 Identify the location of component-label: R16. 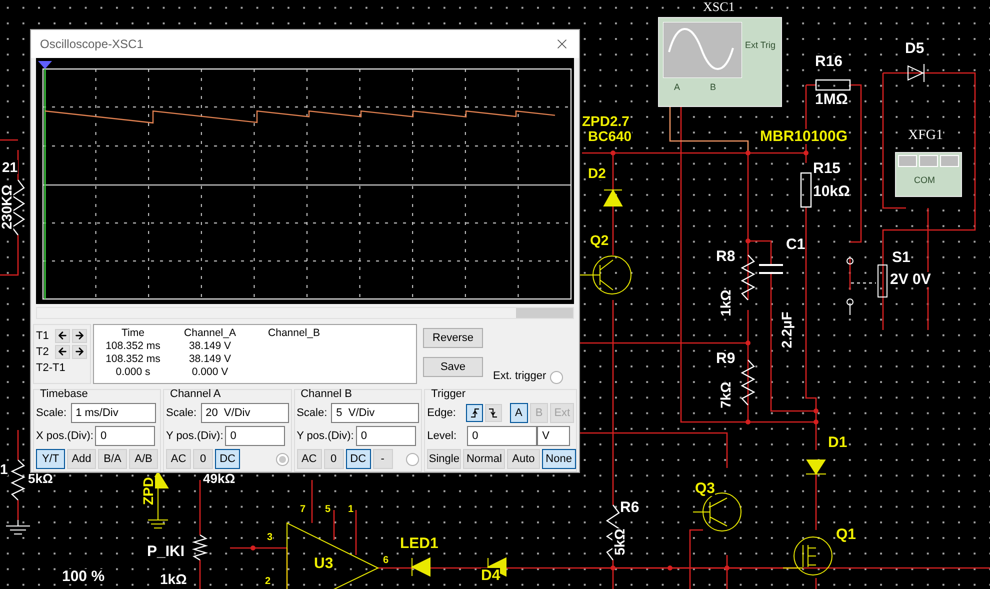
(829, 61).